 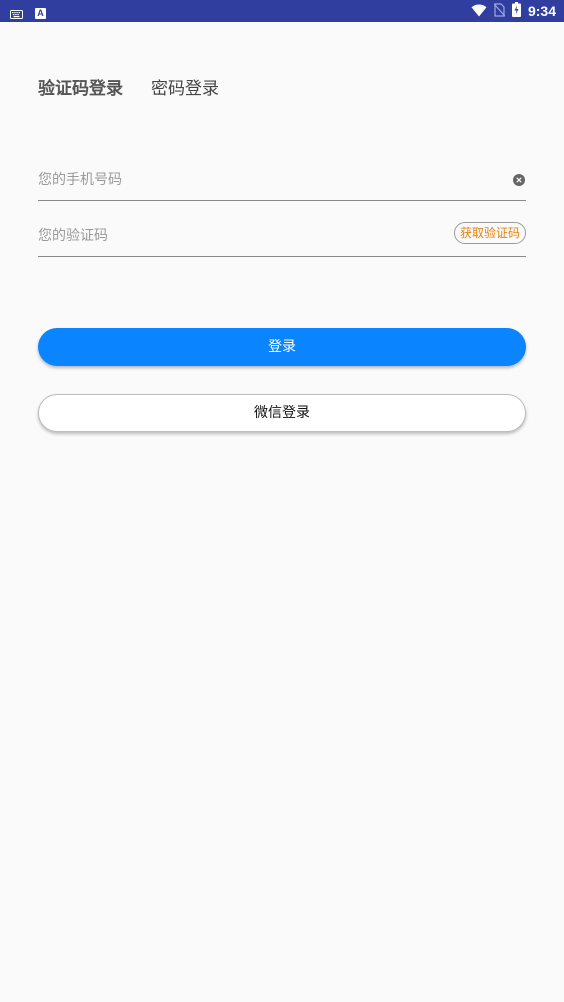 What do you see at coordinates (479, 11) in the screenshot?
I see `wifi-icon` at bounding box center [479, 11].